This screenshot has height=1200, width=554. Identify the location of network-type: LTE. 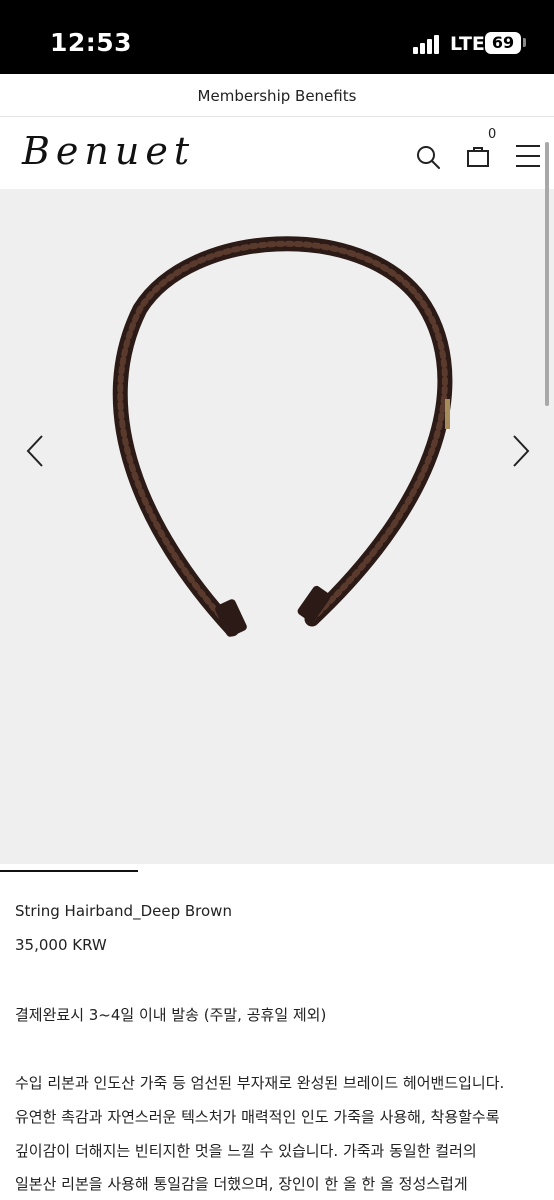
(467, 44).